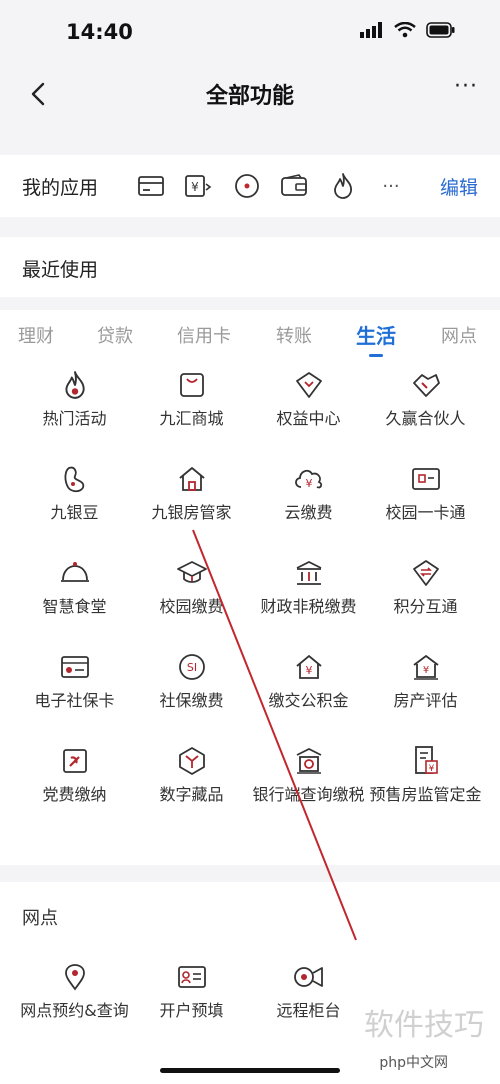 This screenshot has width=500, height=1084. What do you see at coordinates (309, 385) in the screenshot?
I see `diamond-icon` at bounding box center [309, 385].